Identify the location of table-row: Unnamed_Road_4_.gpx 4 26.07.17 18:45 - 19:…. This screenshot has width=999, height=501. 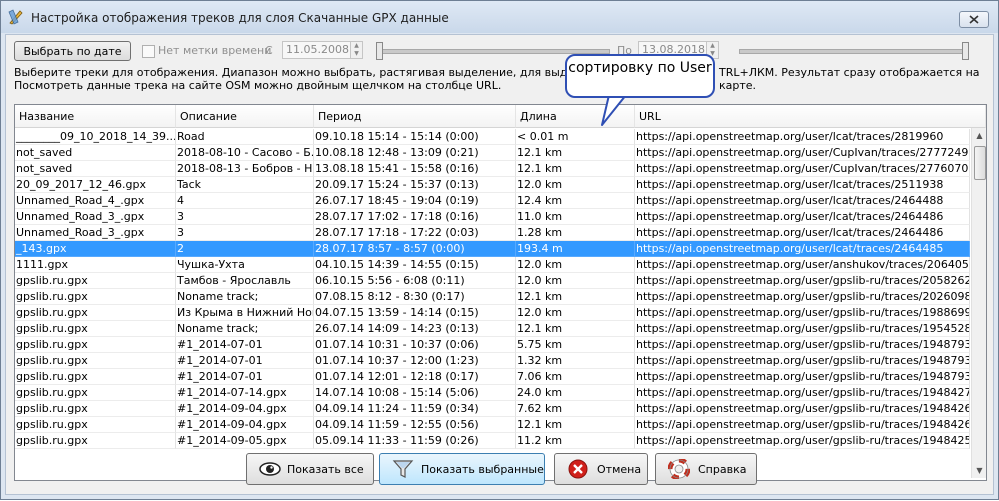
(492, 201).